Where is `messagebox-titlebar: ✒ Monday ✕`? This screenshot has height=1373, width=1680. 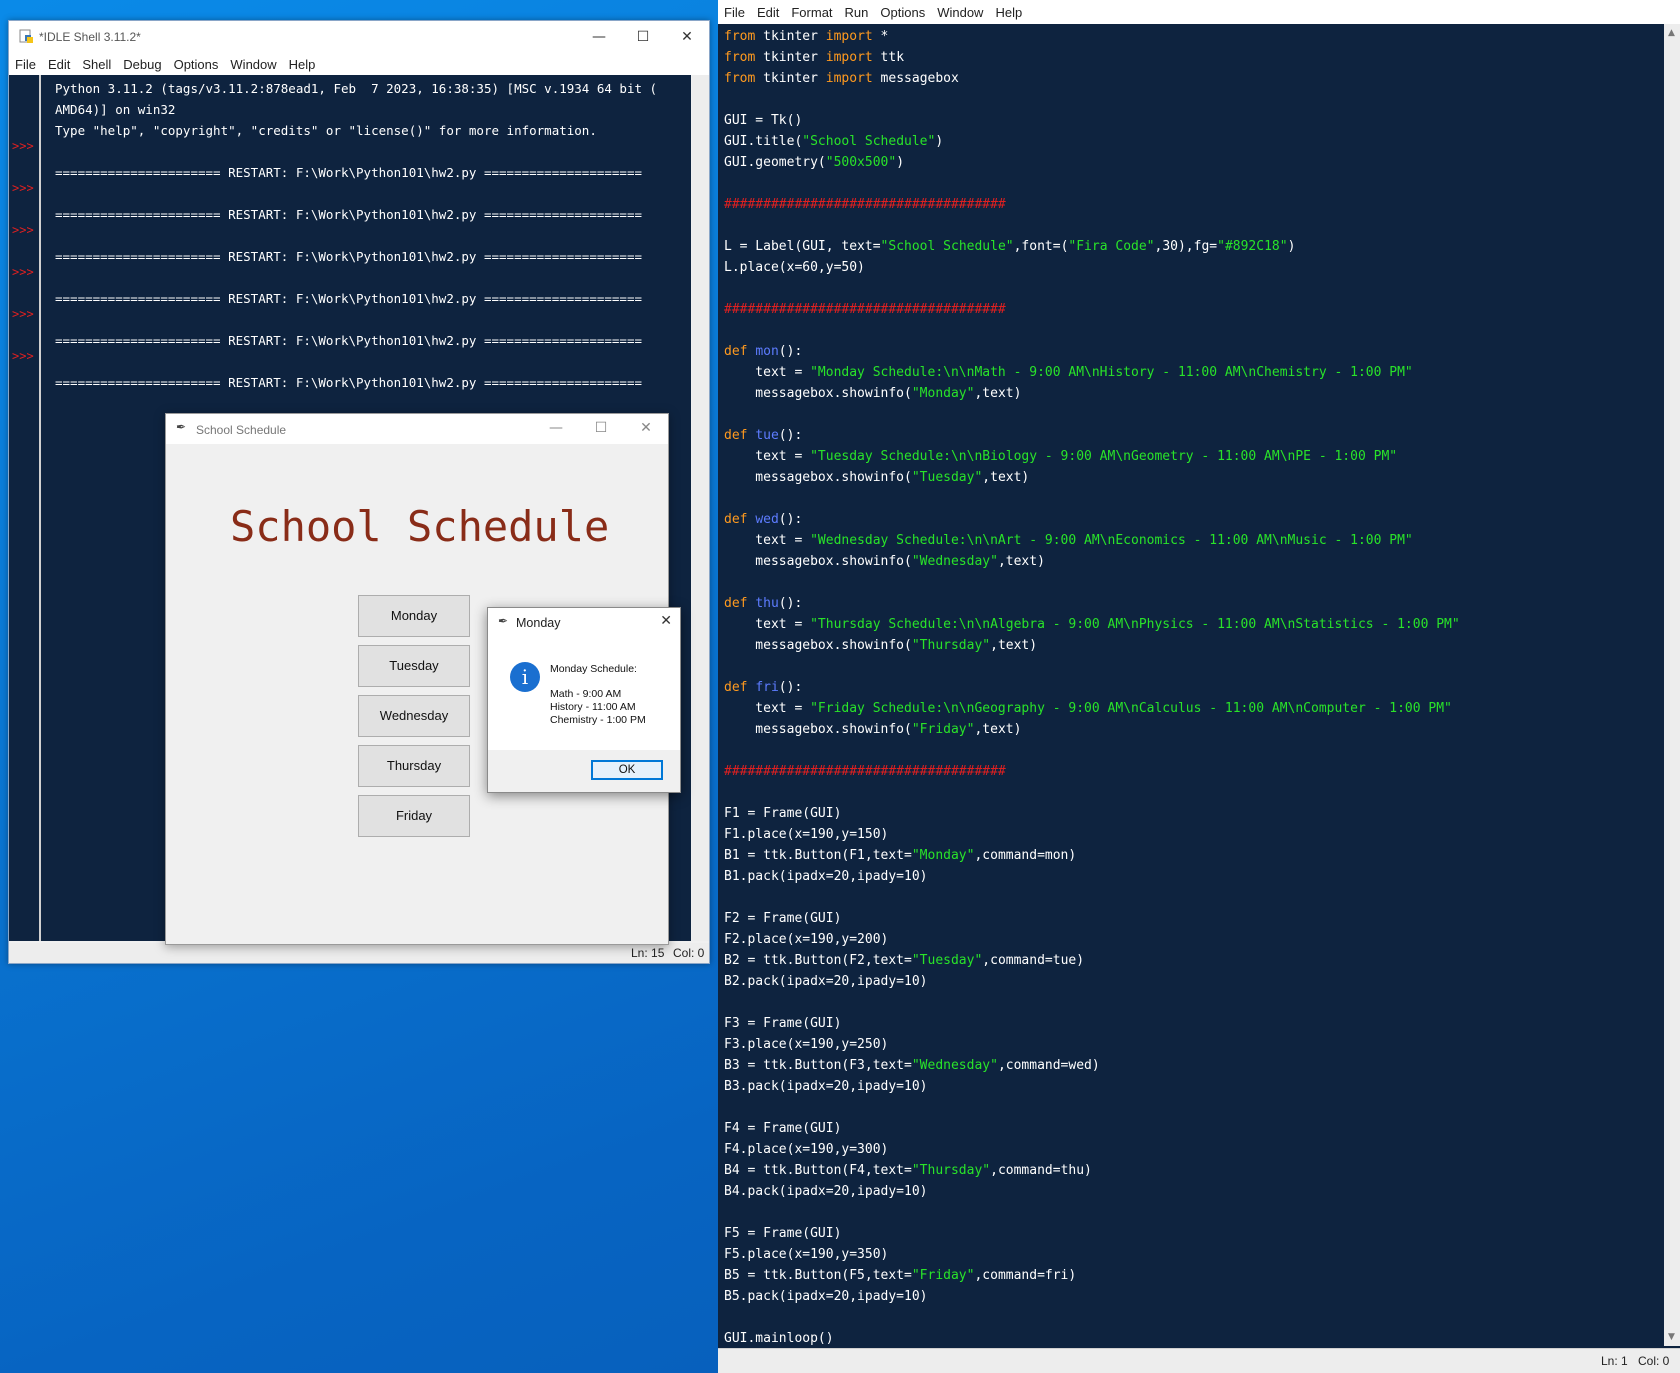 messagebox-titlebar: ✒ Monday ✕ is located at coordinates (584, 623).